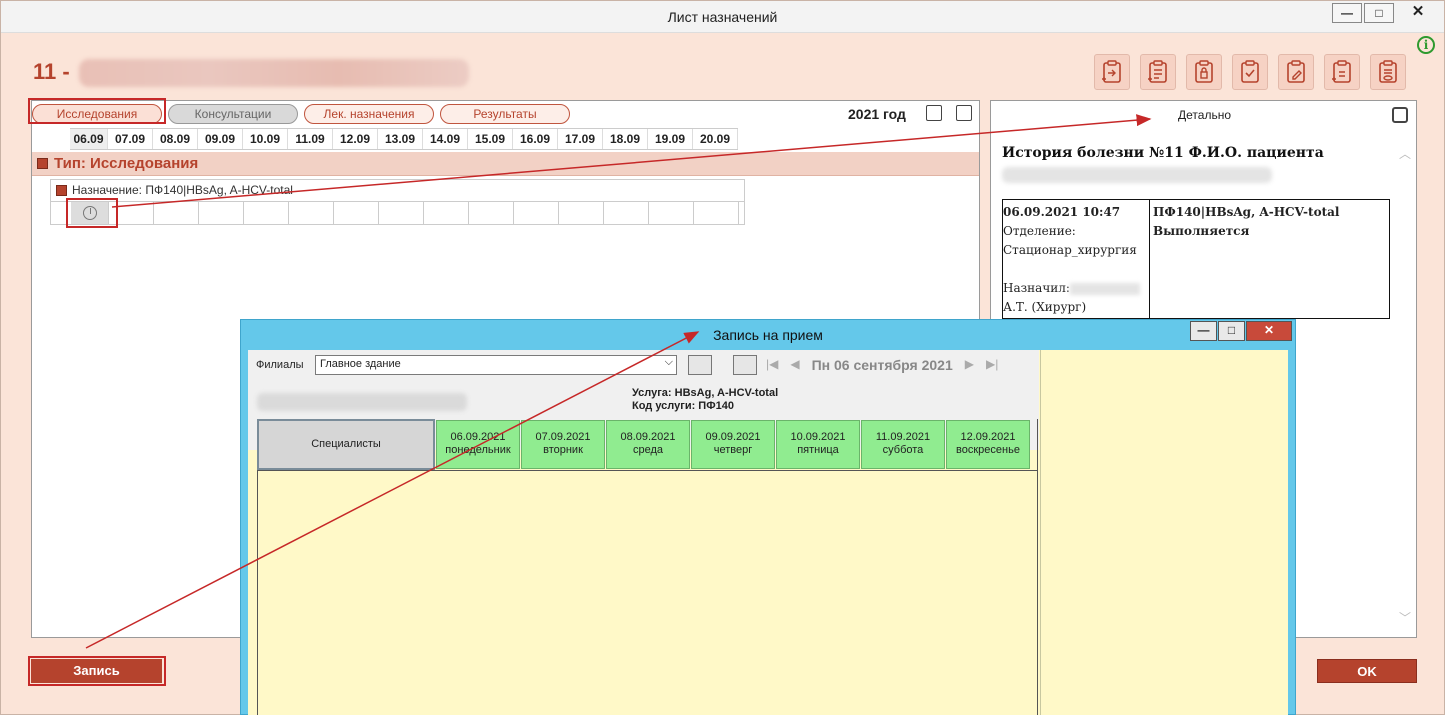 The image size is (1445, 715). Describe the element at coordinates (1426, 45) in the screenshot. I see `info-icon: i` at that location.